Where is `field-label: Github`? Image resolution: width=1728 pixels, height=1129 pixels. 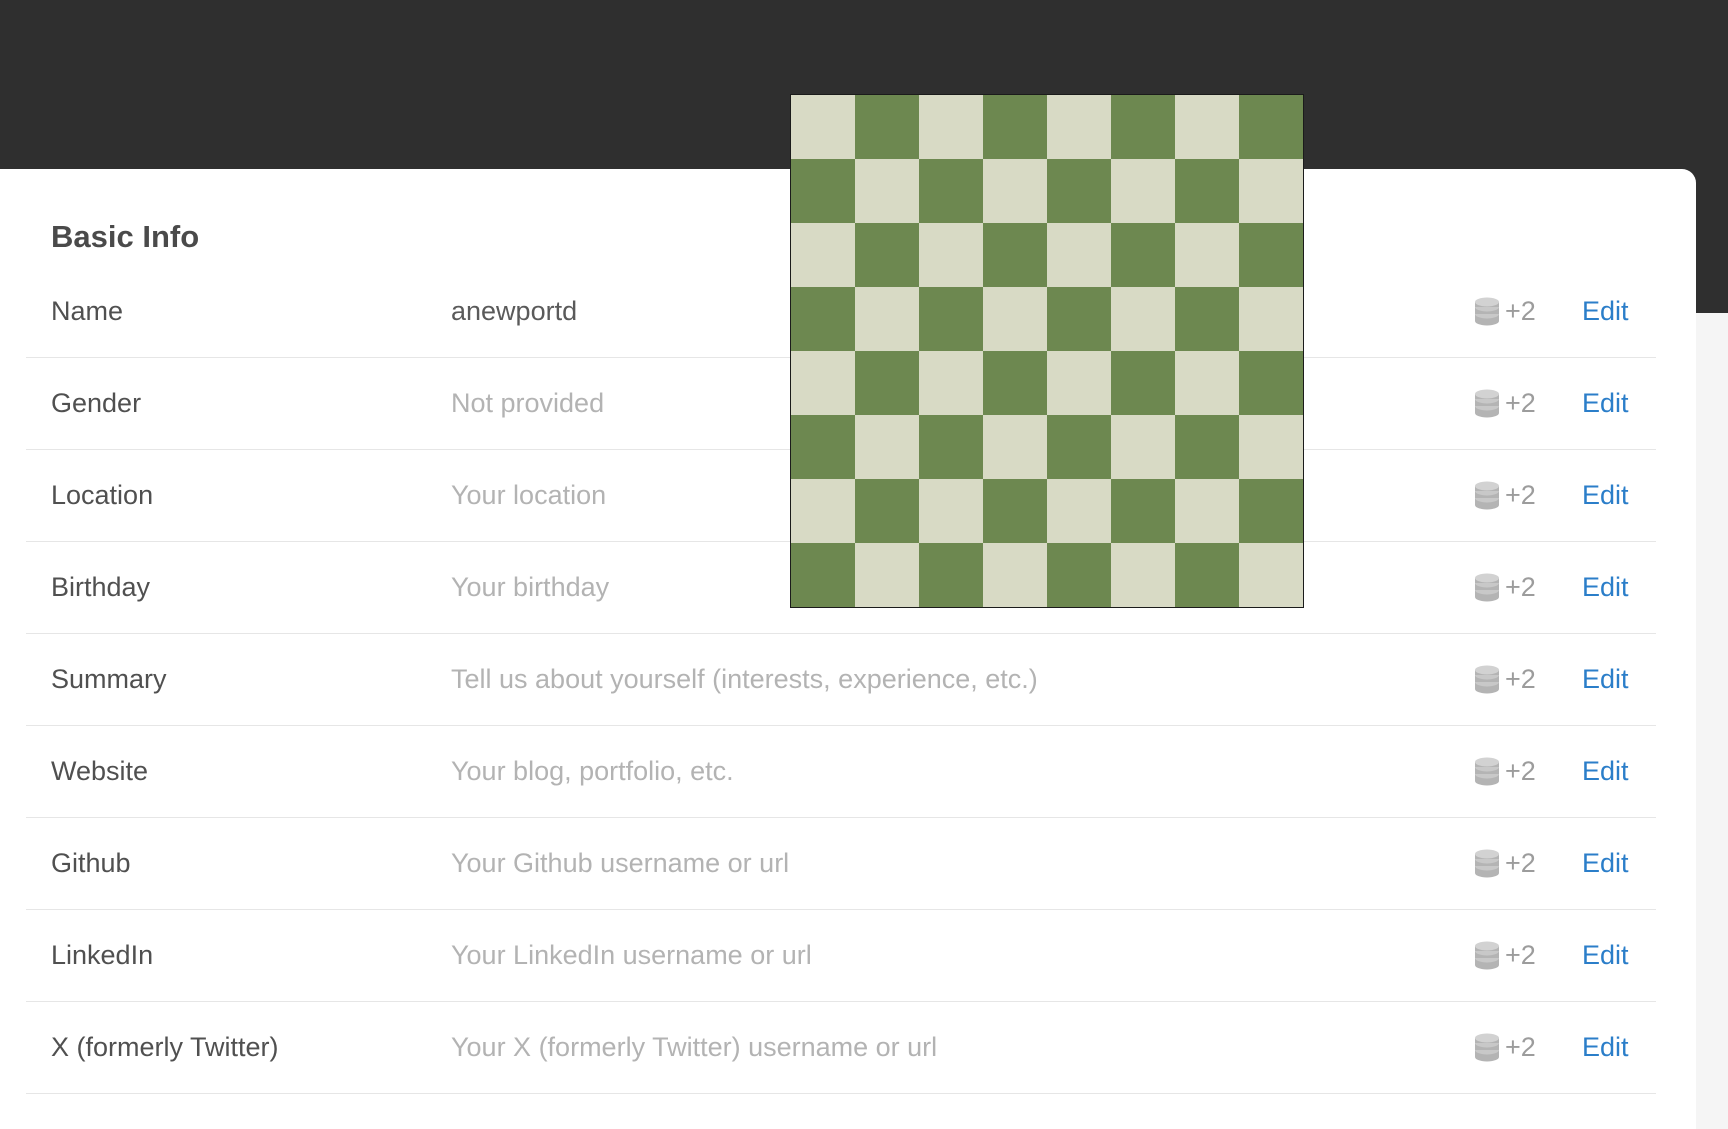 field-label: Github is located at coordinates (91, 863).